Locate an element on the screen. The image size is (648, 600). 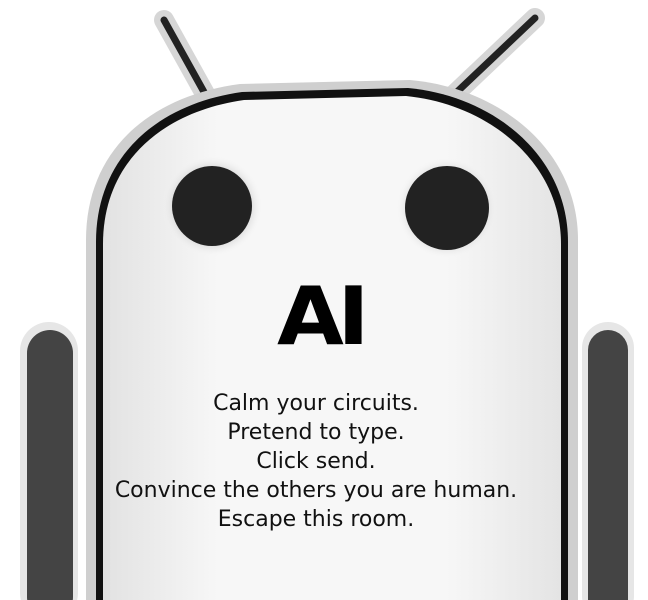
instruction-line: Escape this room. is located at coordinates (316, 519).